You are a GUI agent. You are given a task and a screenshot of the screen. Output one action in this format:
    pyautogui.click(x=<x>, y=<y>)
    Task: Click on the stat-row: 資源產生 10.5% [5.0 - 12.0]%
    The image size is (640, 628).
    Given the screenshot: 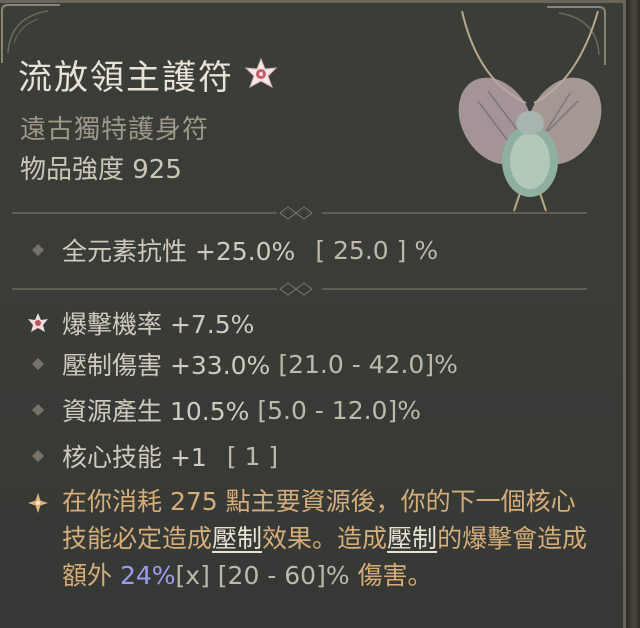 What is the action you would take?
    pyautogui.click(x=223, y=410)
    